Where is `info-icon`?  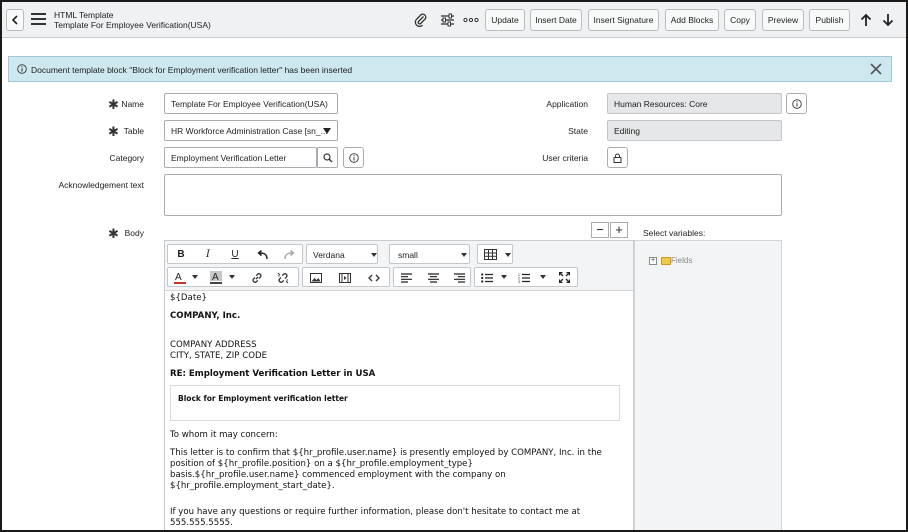
info-icon is located at coordinates (22, 69).